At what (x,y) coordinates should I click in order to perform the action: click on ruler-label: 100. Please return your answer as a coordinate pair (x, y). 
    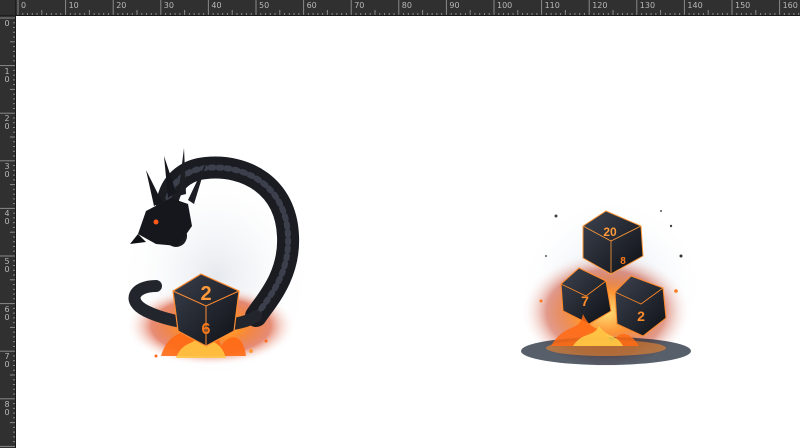
    Looking at the image, I should click on (505, 5).